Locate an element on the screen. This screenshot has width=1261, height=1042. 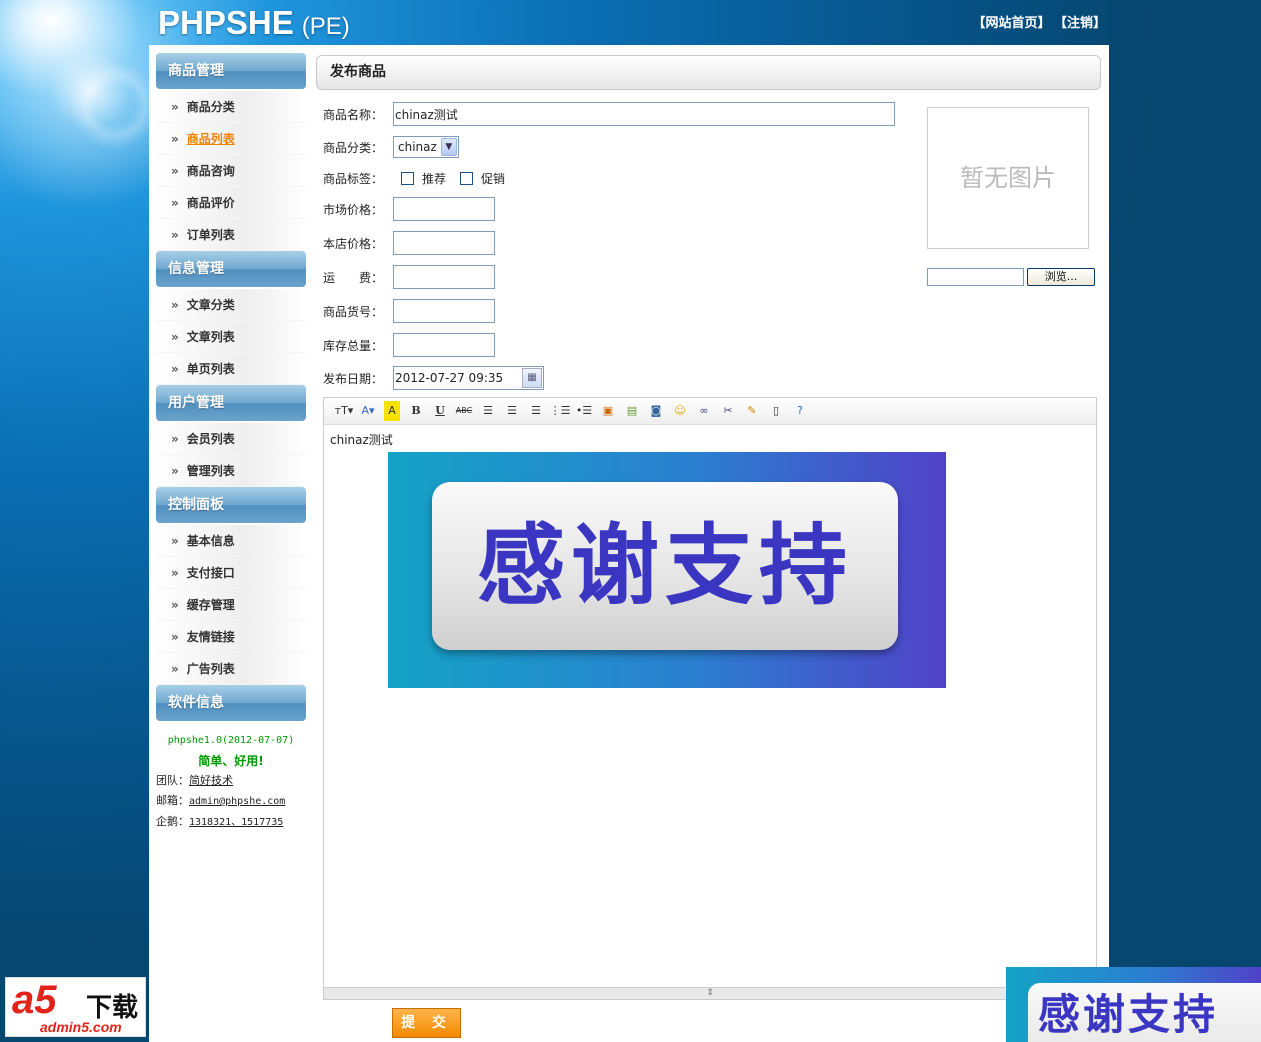
shop-price-row: 本店价格： is located at coordinates (409, 243).